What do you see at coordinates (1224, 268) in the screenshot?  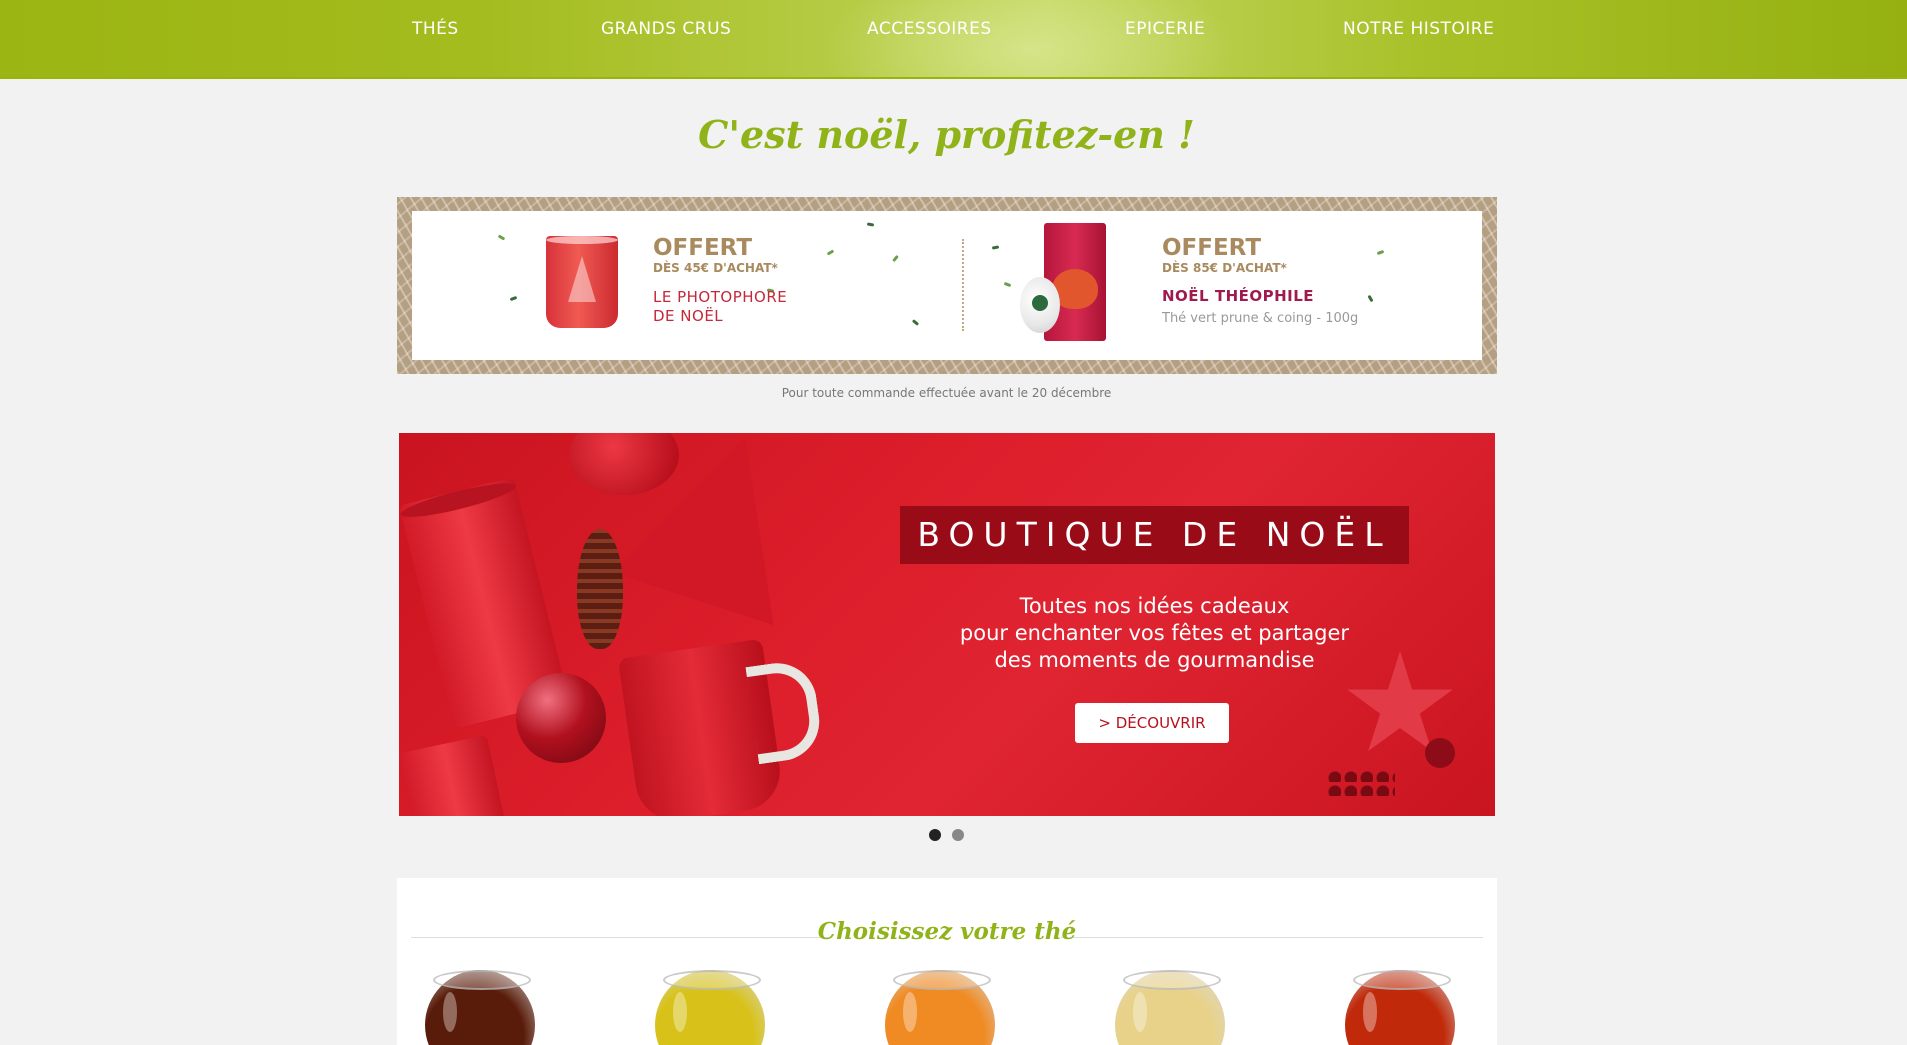 I see `offer-right-subtitle: DÈS 85€ D'ACHAT*` at bounding box center [1224, 268].